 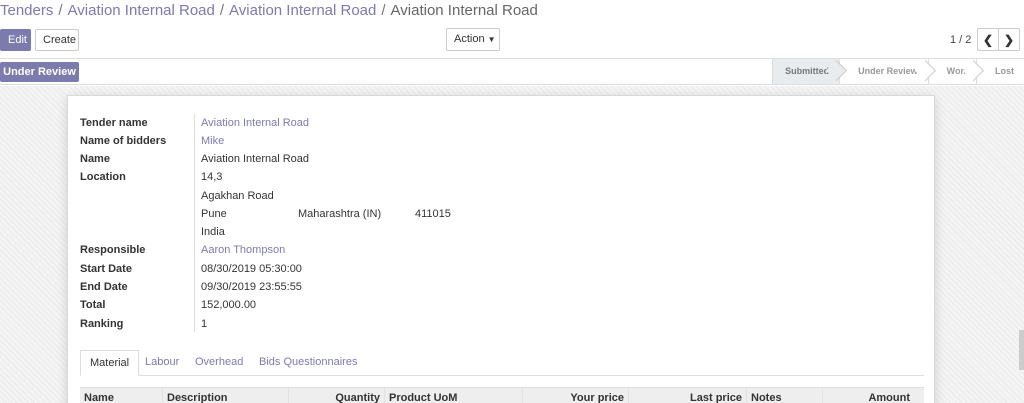 I want to click on location-city: Pune, so click(x=214, y=214).